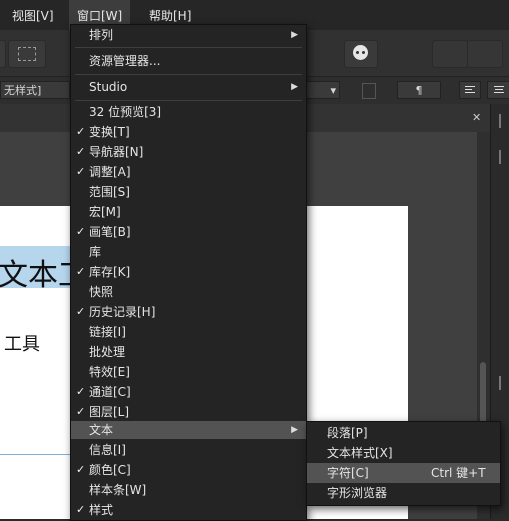 This screenshot has height=521, width=509. I want to click on menu-item-swatches: 样本条[W], so click(188, 490).